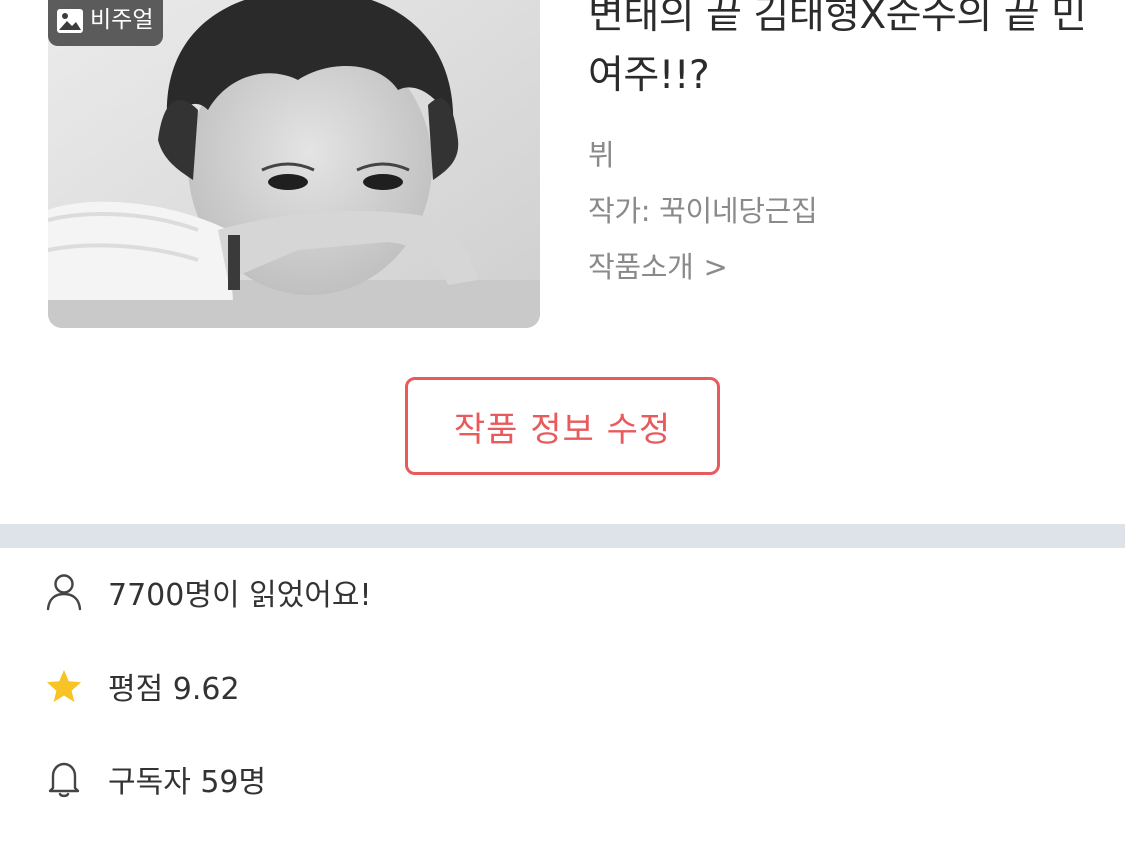  I want to click on stat-subscribers: 구독자 59명, so click(156, 779).